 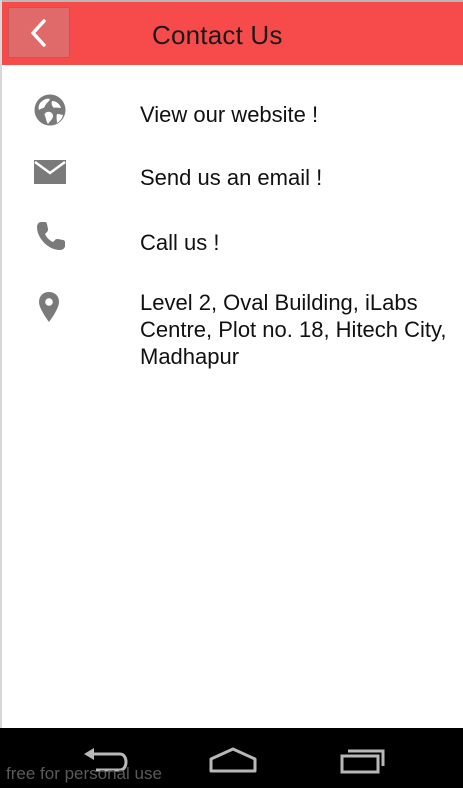 I want to click on page-title: Contact Us, so click(x=217, y=35).